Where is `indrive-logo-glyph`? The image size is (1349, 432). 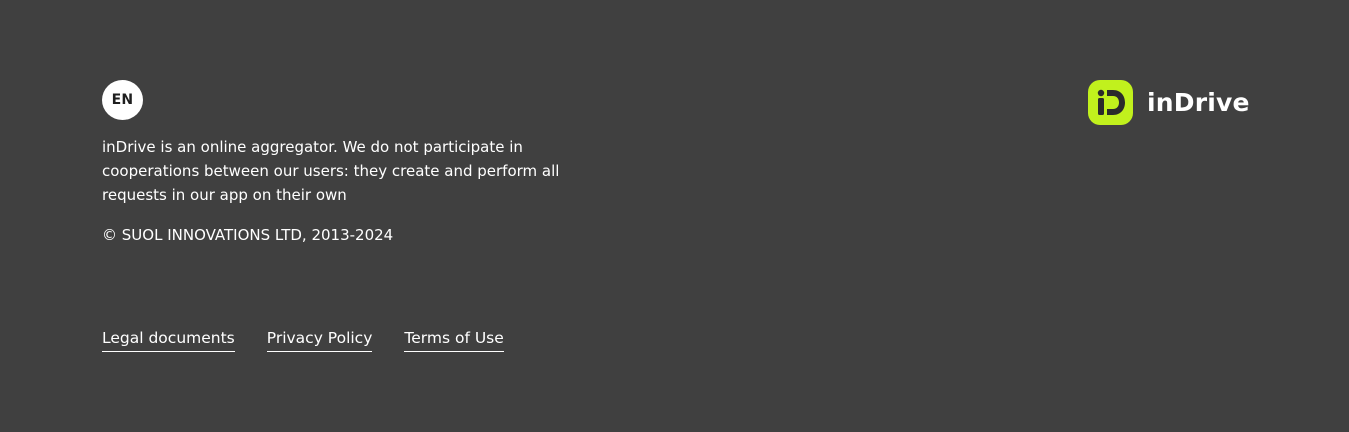 indrive-logo-glyph is located at coordinates (1111, 102).